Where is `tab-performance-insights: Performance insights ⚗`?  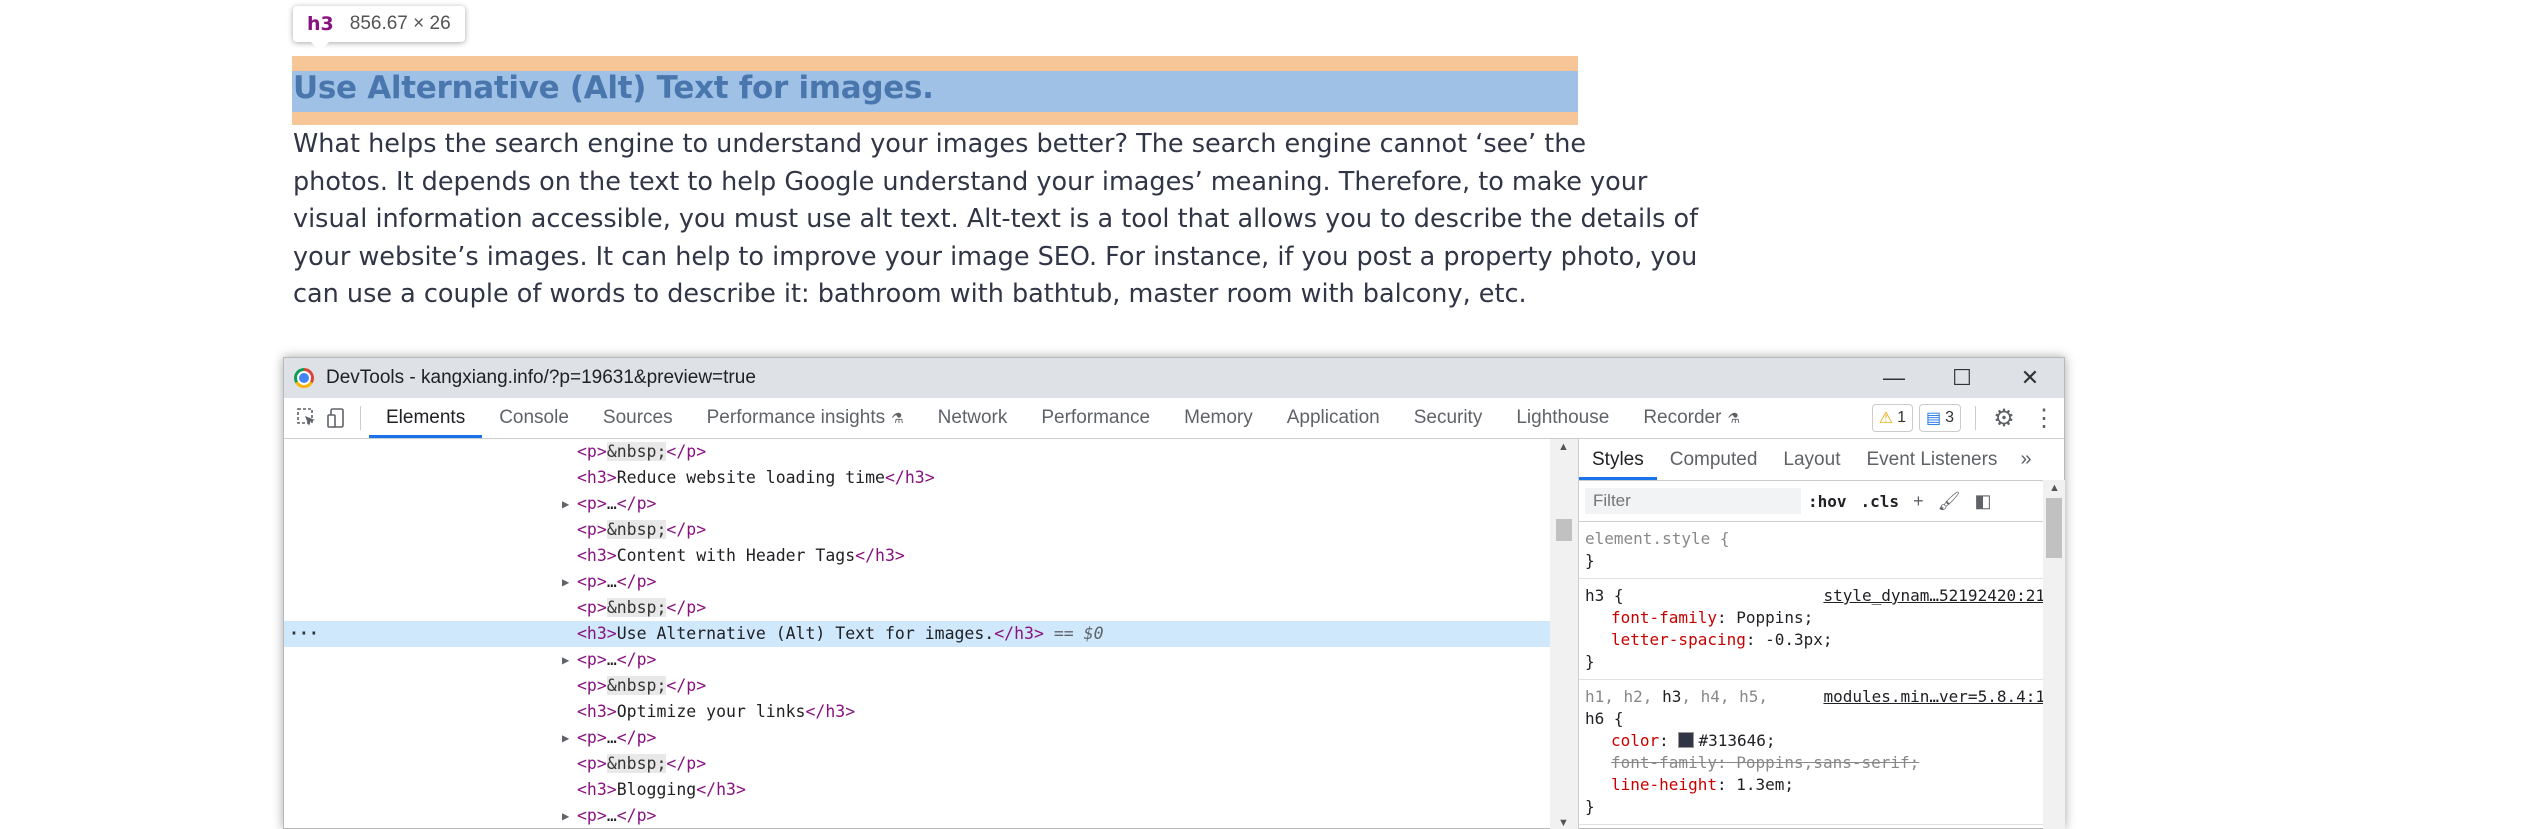 tab-performance-insights: Performance insights ⚗ is located at coordinates (805, 418).